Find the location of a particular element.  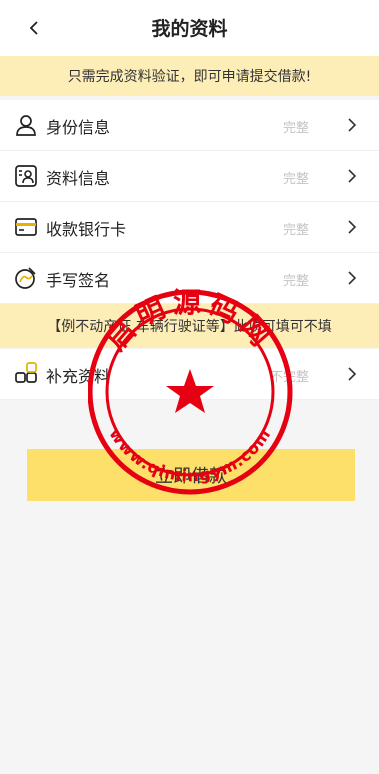

item-status: 不完整 is located at coordinates (289, 377).